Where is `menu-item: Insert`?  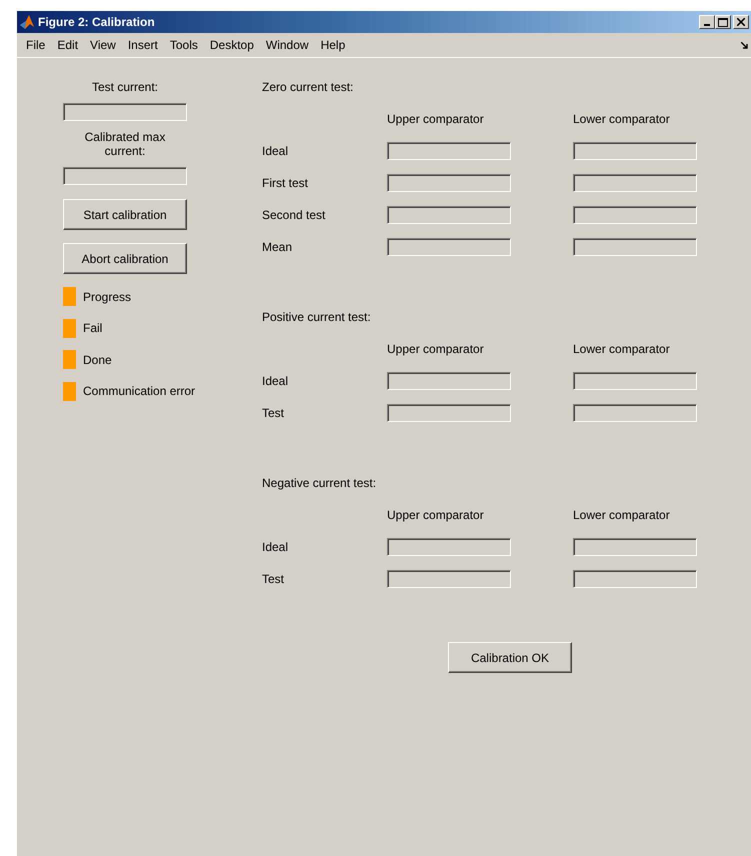
menu-item: Insert is located at coordinates (143, 45).